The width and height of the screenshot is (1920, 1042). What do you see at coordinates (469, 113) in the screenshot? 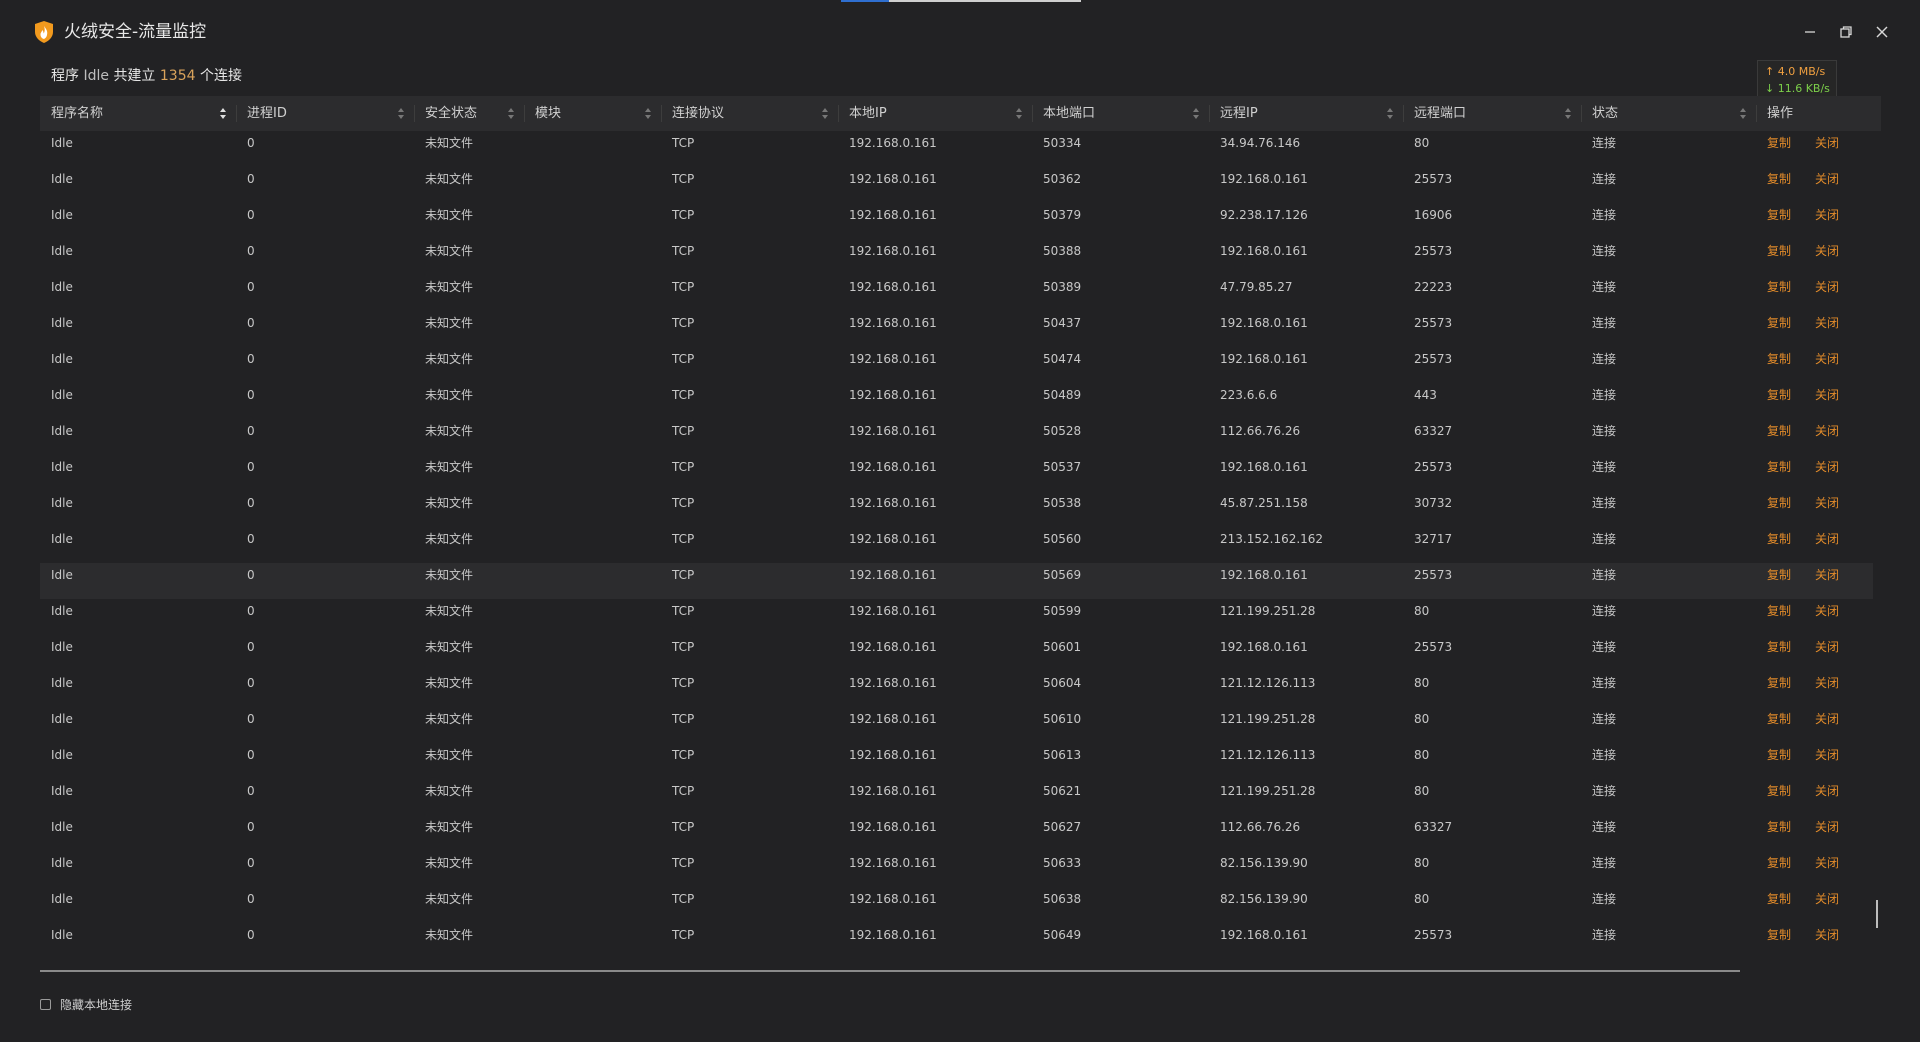
I see `column-header: 安全状态` at bounding box center [469, 113].